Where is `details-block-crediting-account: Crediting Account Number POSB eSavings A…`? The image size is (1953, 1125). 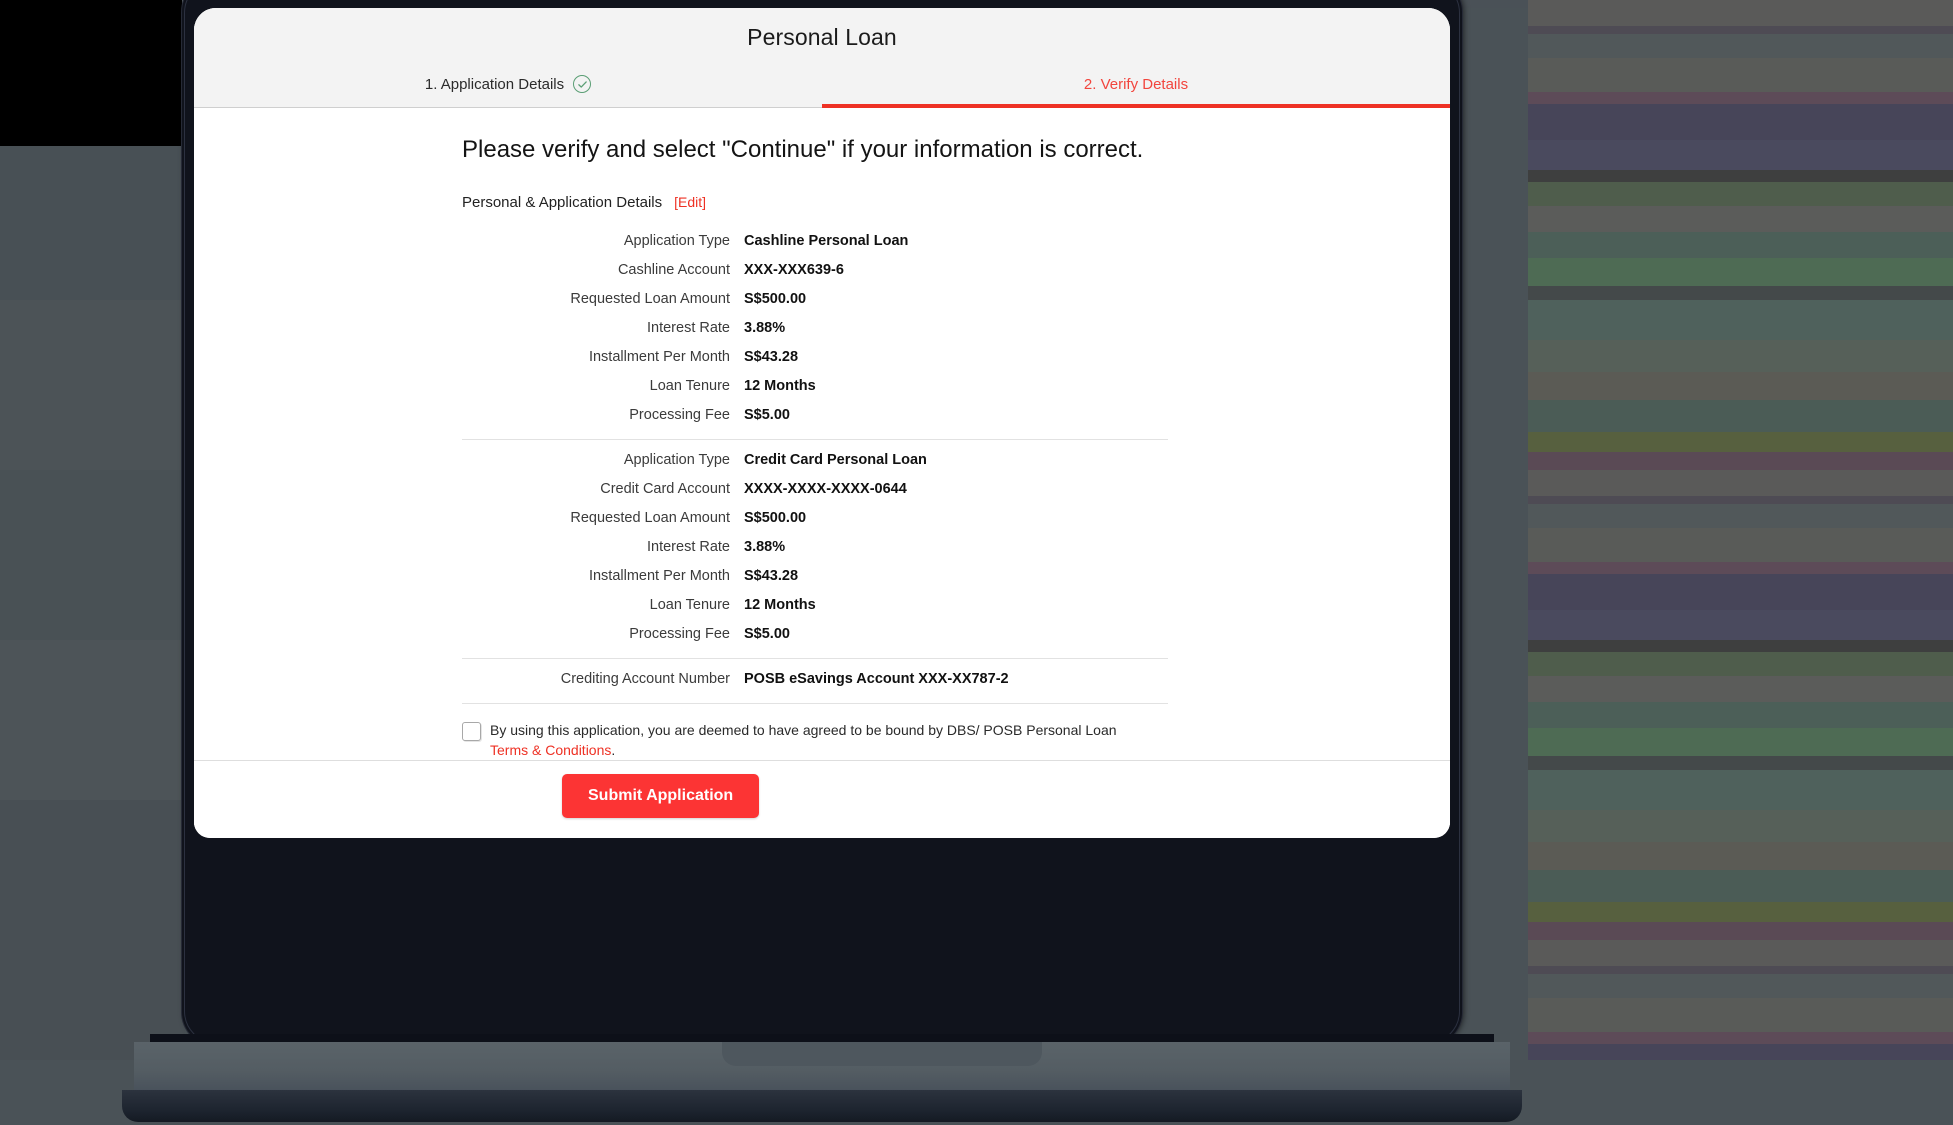 details-block-crediting-account: Crediting Account Number POSB eSavings A… is located at coordinates (815, 681).